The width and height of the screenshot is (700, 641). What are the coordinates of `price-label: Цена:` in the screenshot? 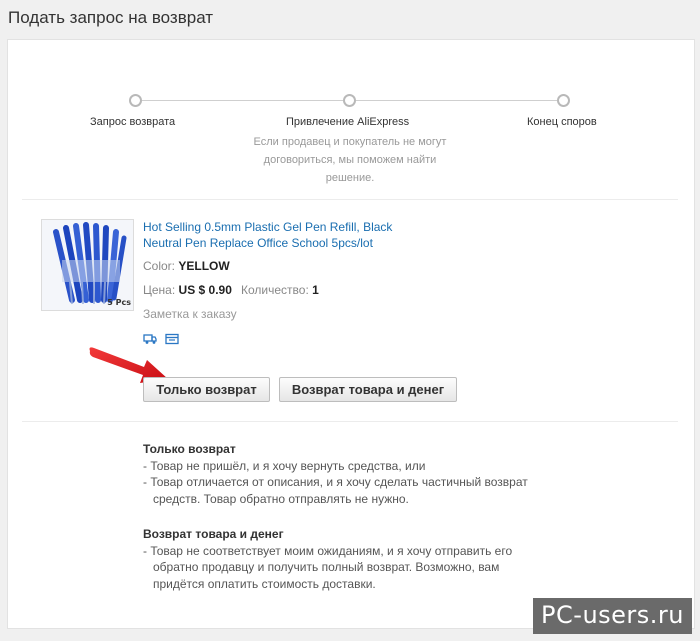 It's located at (159, 290).